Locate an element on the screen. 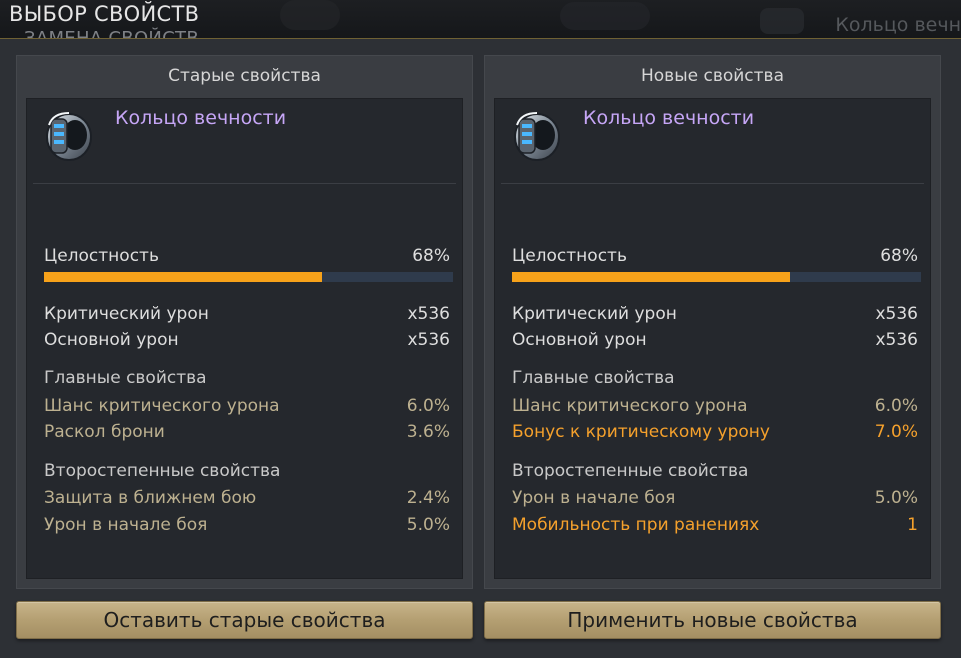 This screenshot has height=658, width=961. stat-row-new: Бонус к критическому урону 7.0% is located at coordinates (715, 432).